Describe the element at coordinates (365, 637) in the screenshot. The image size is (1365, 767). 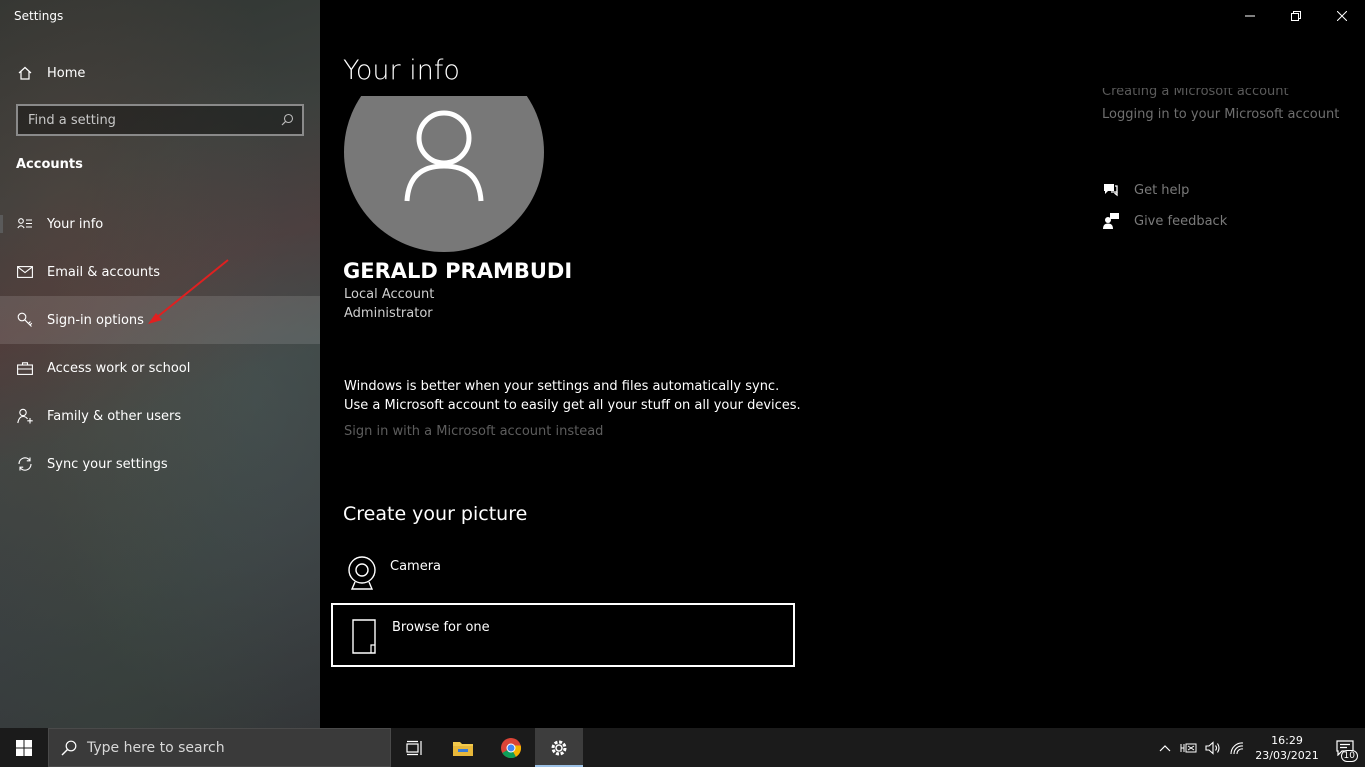
I see `file-icon` at that location.